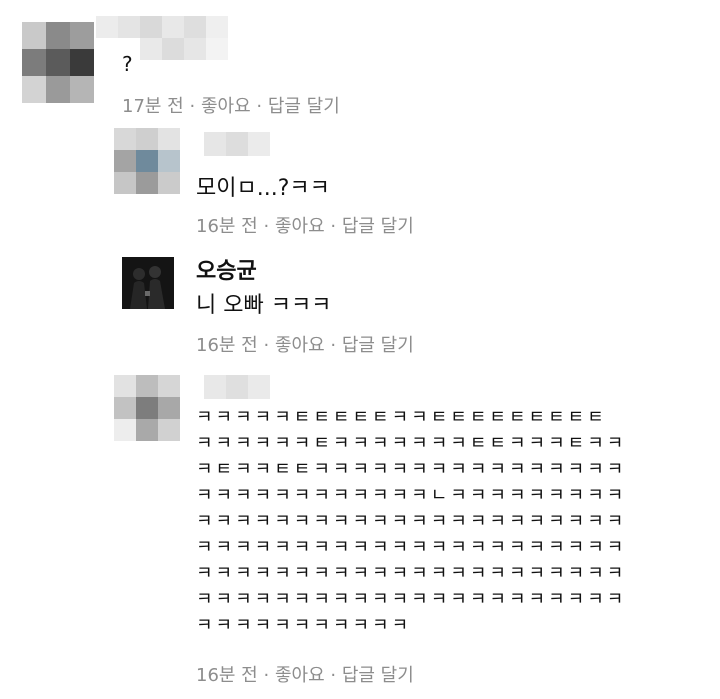  What do you see at coordinates (411, 469) in the screenshot?
I see `text-line: ㅋㅌㅋㅋㅌㅌㅋㅋㅋㅋㅋㅋㅋㅋㅋㅋㅋㅋㅋㅋㅋㅋ` at bounding box center [411, 469].